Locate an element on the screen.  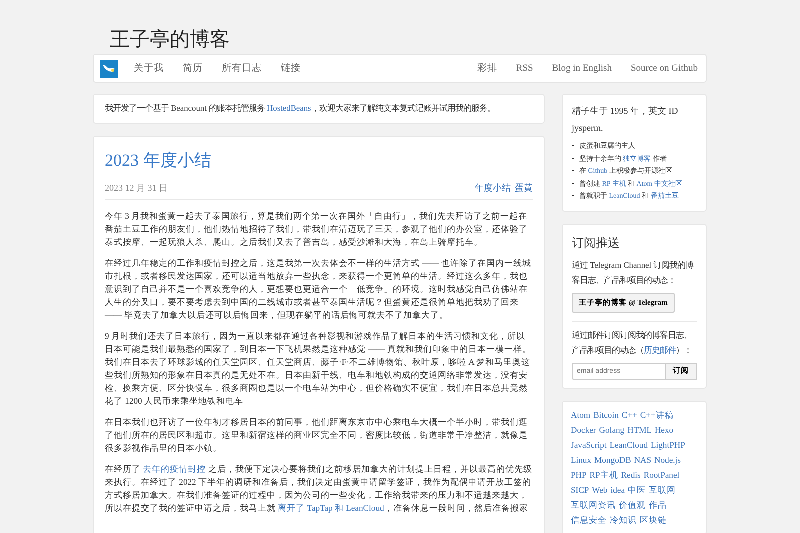
paragraph: 在经过几年稳定的工作和疫情封控之后，这是我第一次去体会不一样的生活方式 —— 也许除了在国内一线城市扎根，或者移民发达国家，还可以适当地放弃一些执念，来获得一个更简单的生活。经过这么多年，我也意识到了自己并不是一个喜欢竞争的人，更想要也更适合一个「低竞争」的环境。这时我感觉自己仿佛站在人生的分叉口，要不要考虑去到中国的二线城市或者甚至泰国生活呢？但蛋黄还是很简单地把我劝了回来 —— 毕竟去了加拿大以后还可以后悔回来，但现在躺平的话后悔可就去不了加拿大了。 is located at coordinates (318, 289).